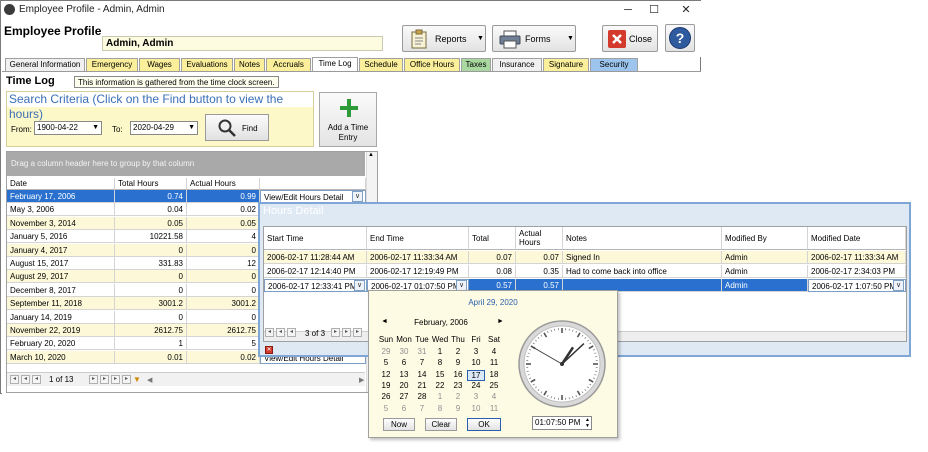  I want to click on calendar-day: 22, so click(440, 385).